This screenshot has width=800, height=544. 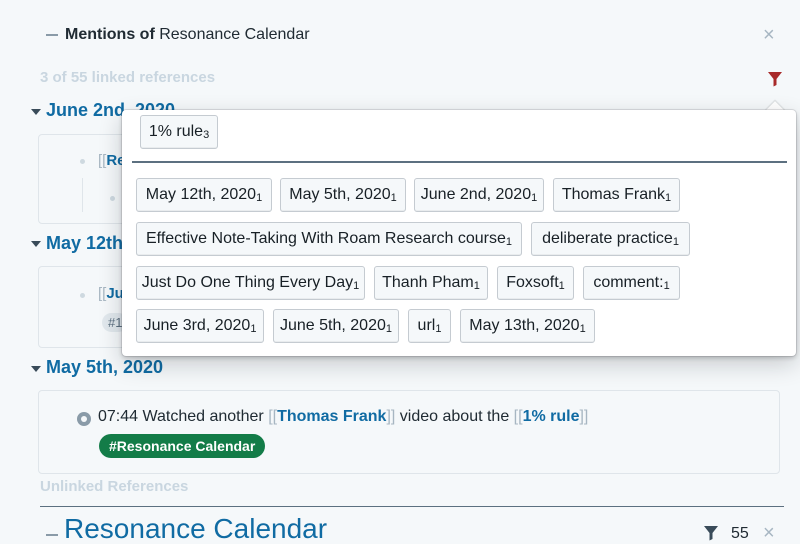 I want to click on group-date-heading: May 5th, 2020, so click(x=104, y=367).